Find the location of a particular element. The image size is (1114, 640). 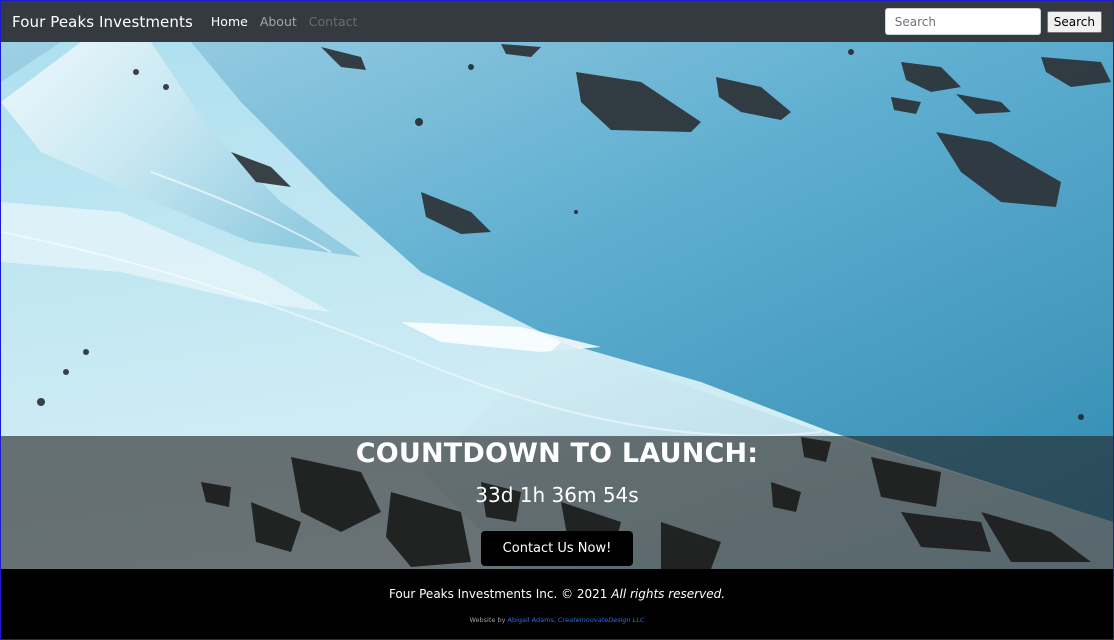

nav-links: Home About Contact is located at coordinates (284, 21).